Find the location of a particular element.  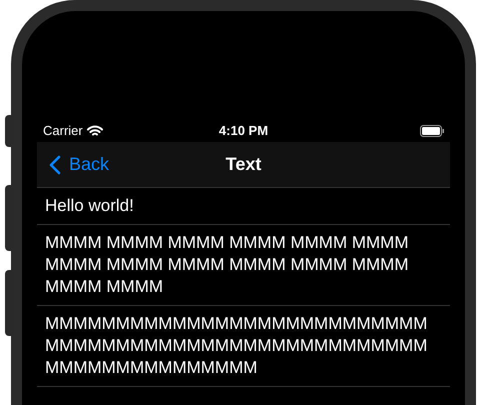

battery-icon is located at coordinates (432, 130).